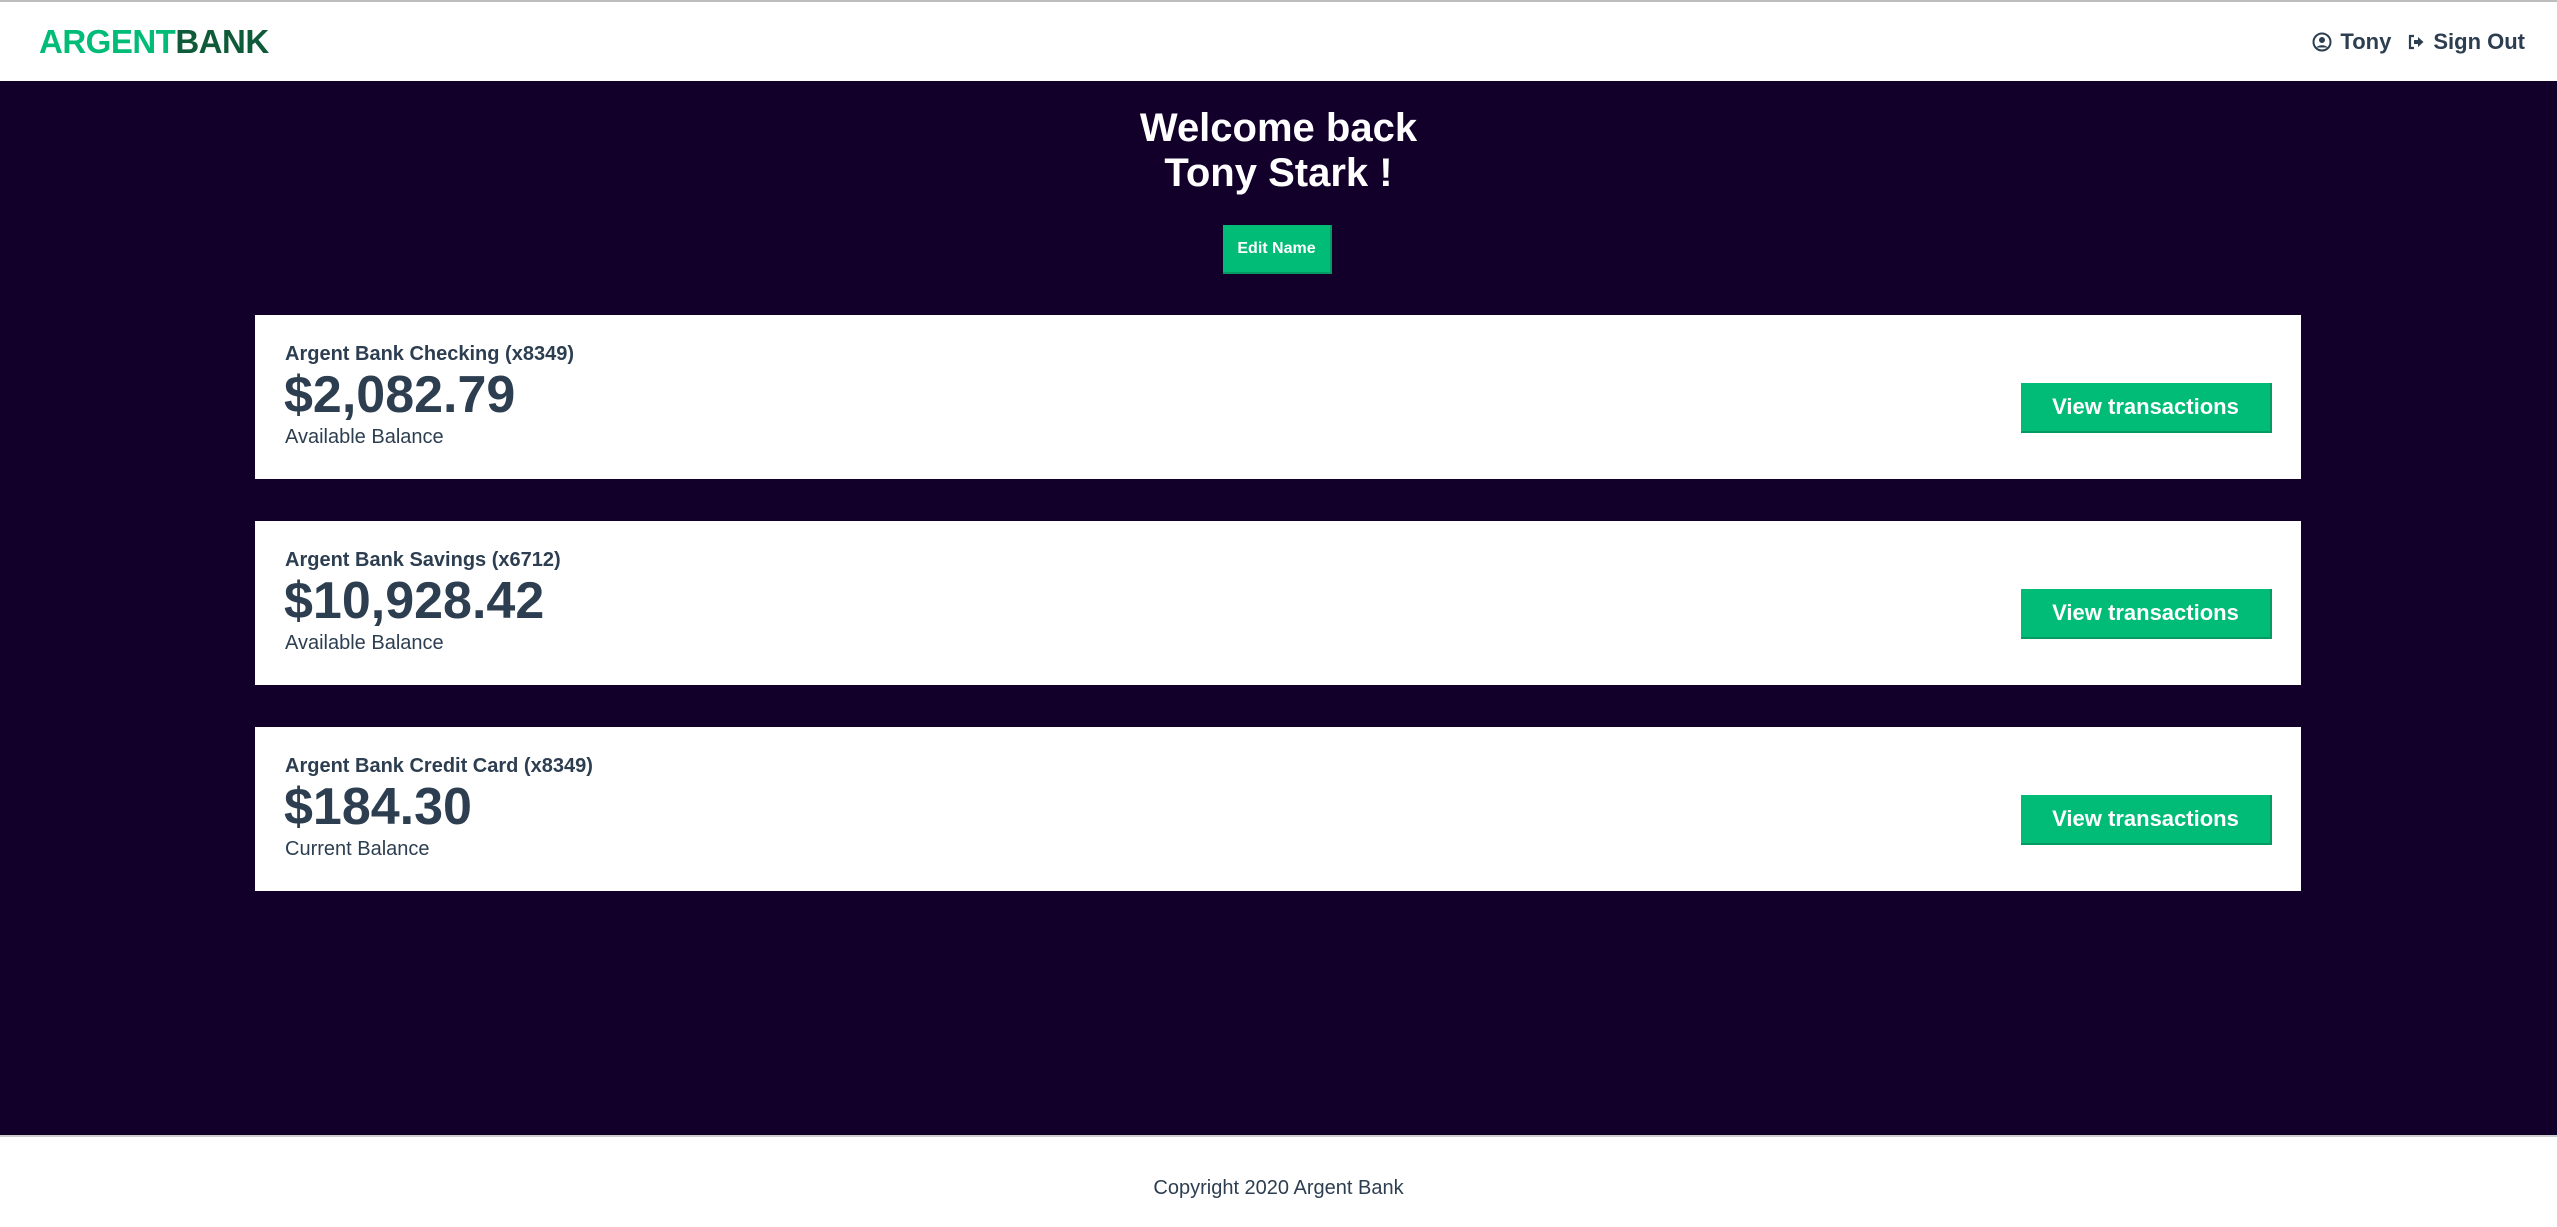 The image size is (2557, 1227). I want to click on edit-name-button: Edit Name, so click(1277, 249).